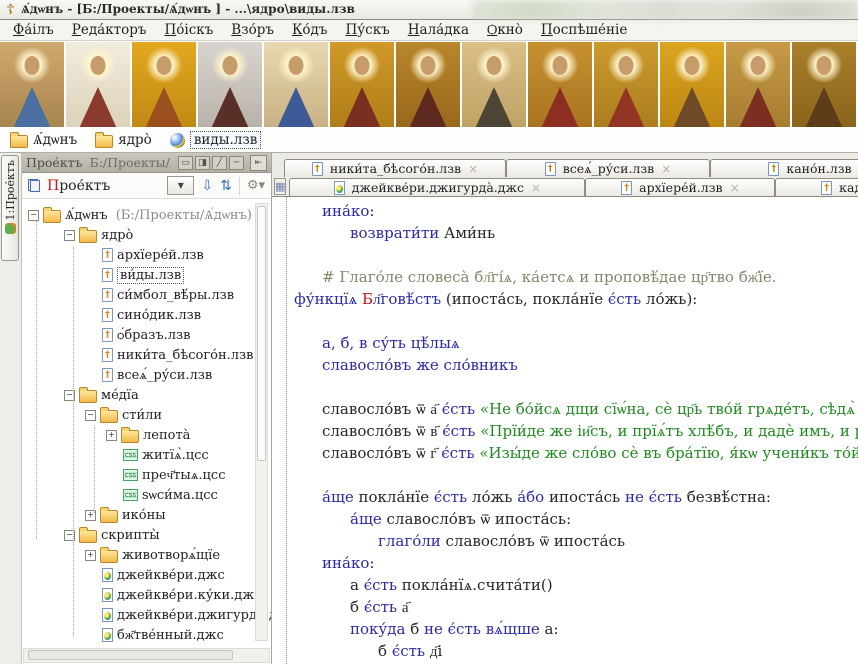  What do you see at coordinates (146, 575) in the screenshot?
I see `tree-row: джейкве́ри.джс` at bounding box center [146, 575].